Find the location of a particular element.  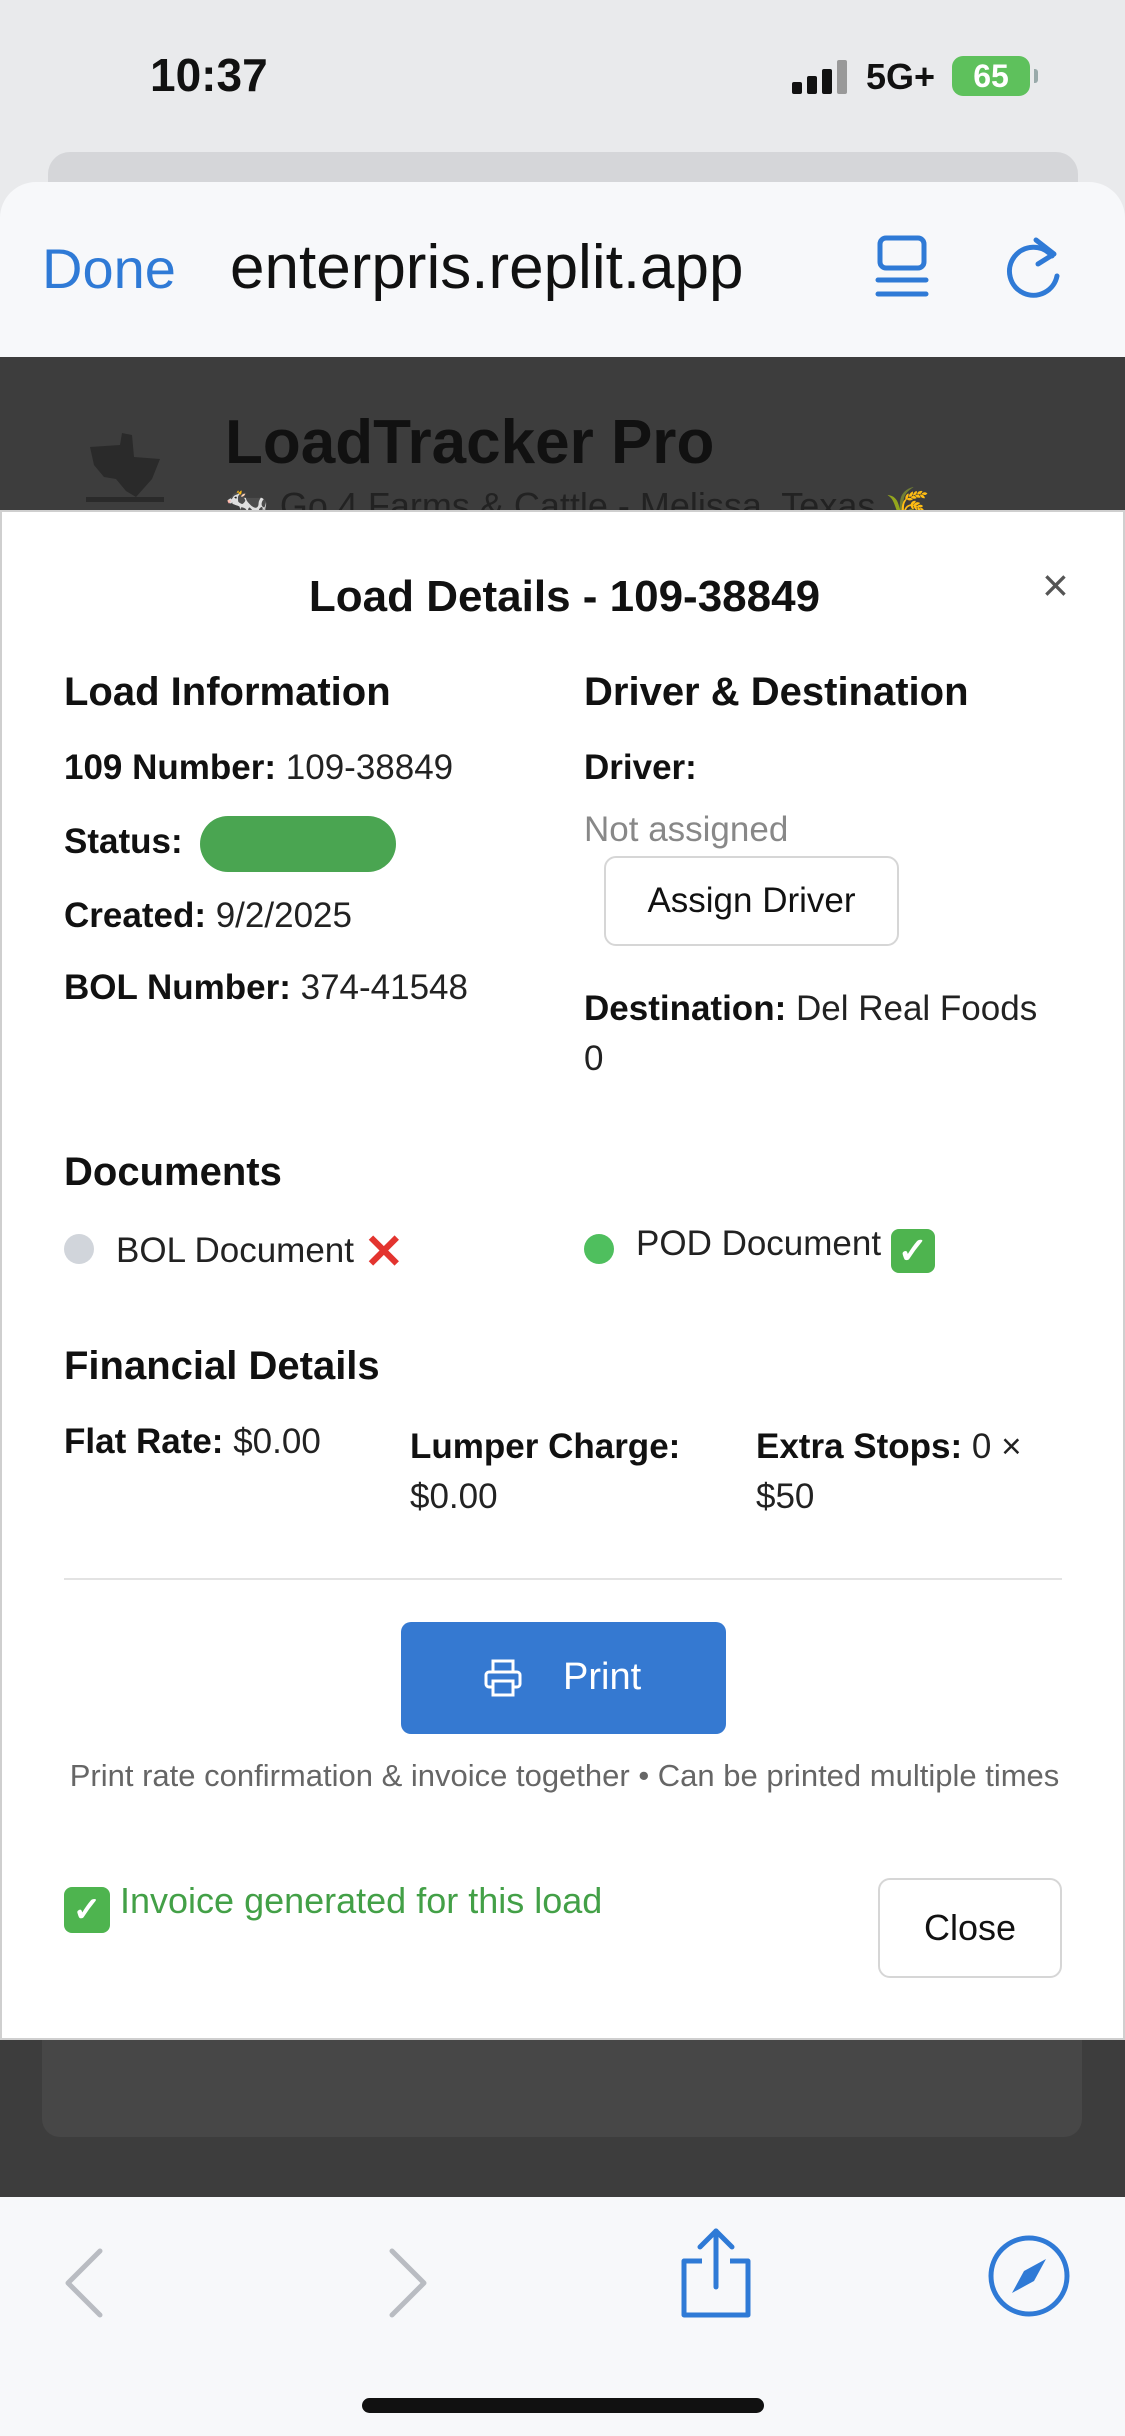

pod-document-label: POD Document is located at coordinates (759, 1243).